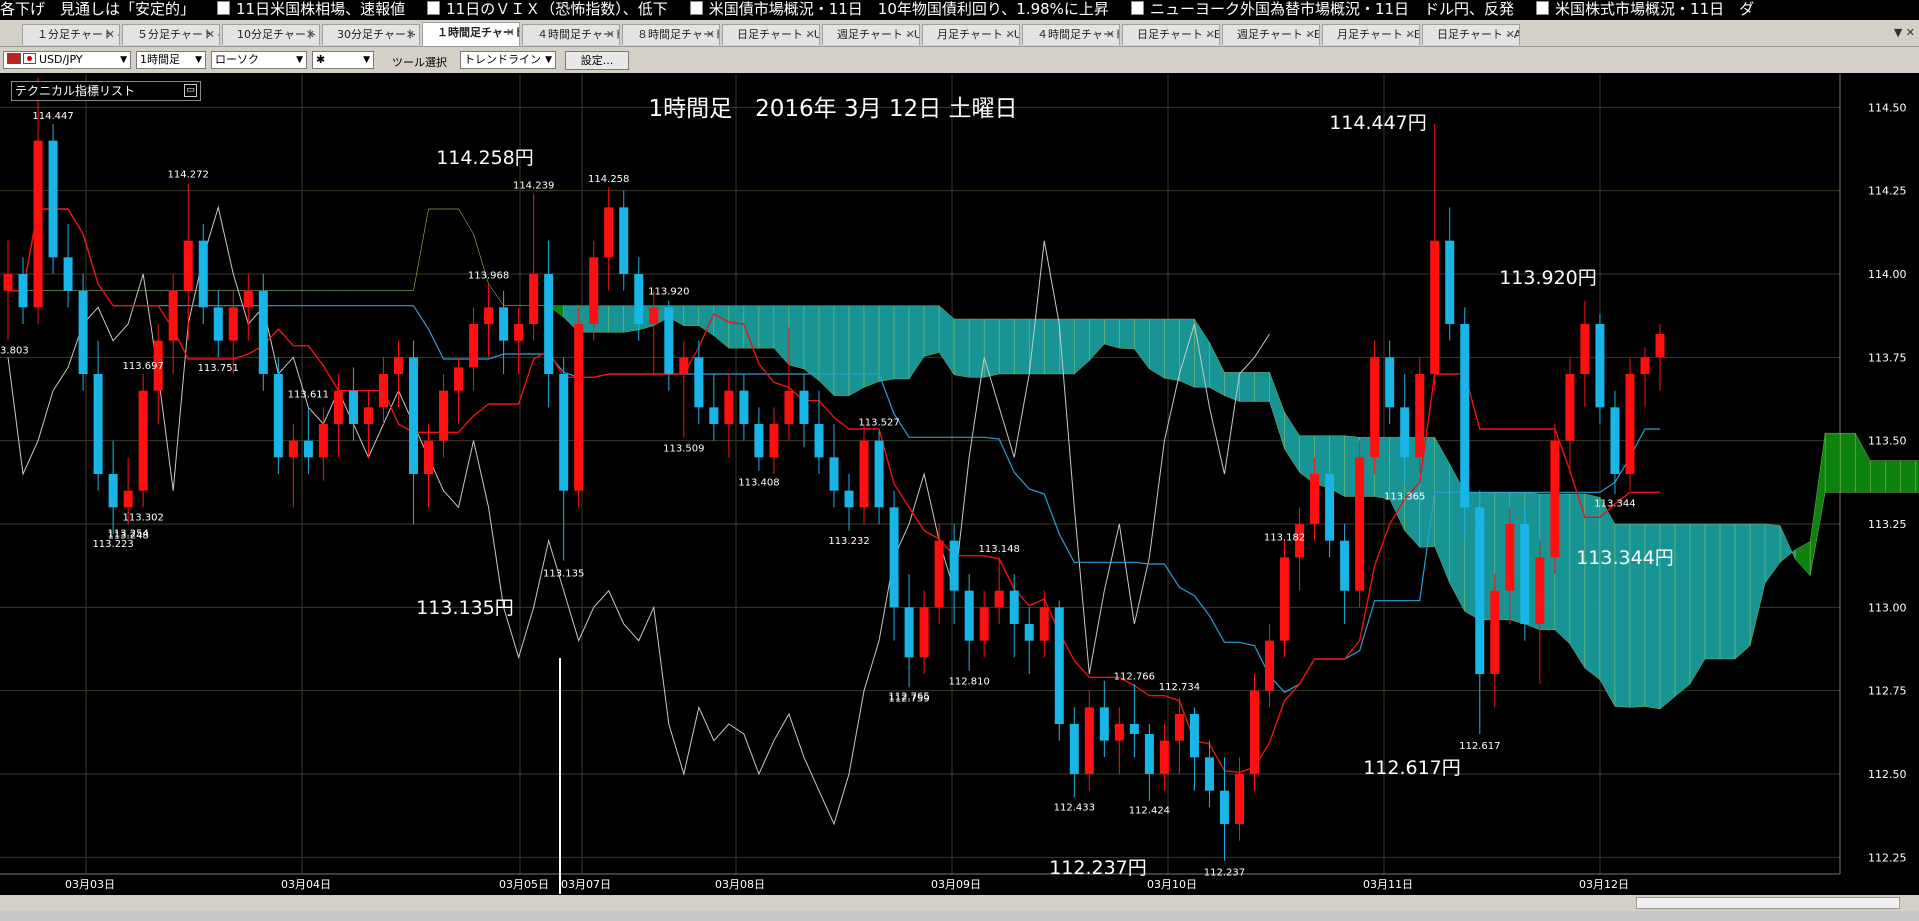 The image size is (1919, 921). What do you see at coordinates (1271, 34) in the screenshot?
I see `tab-chart: 週足チャート - EU ✕` at bounding box center [1271, 34].